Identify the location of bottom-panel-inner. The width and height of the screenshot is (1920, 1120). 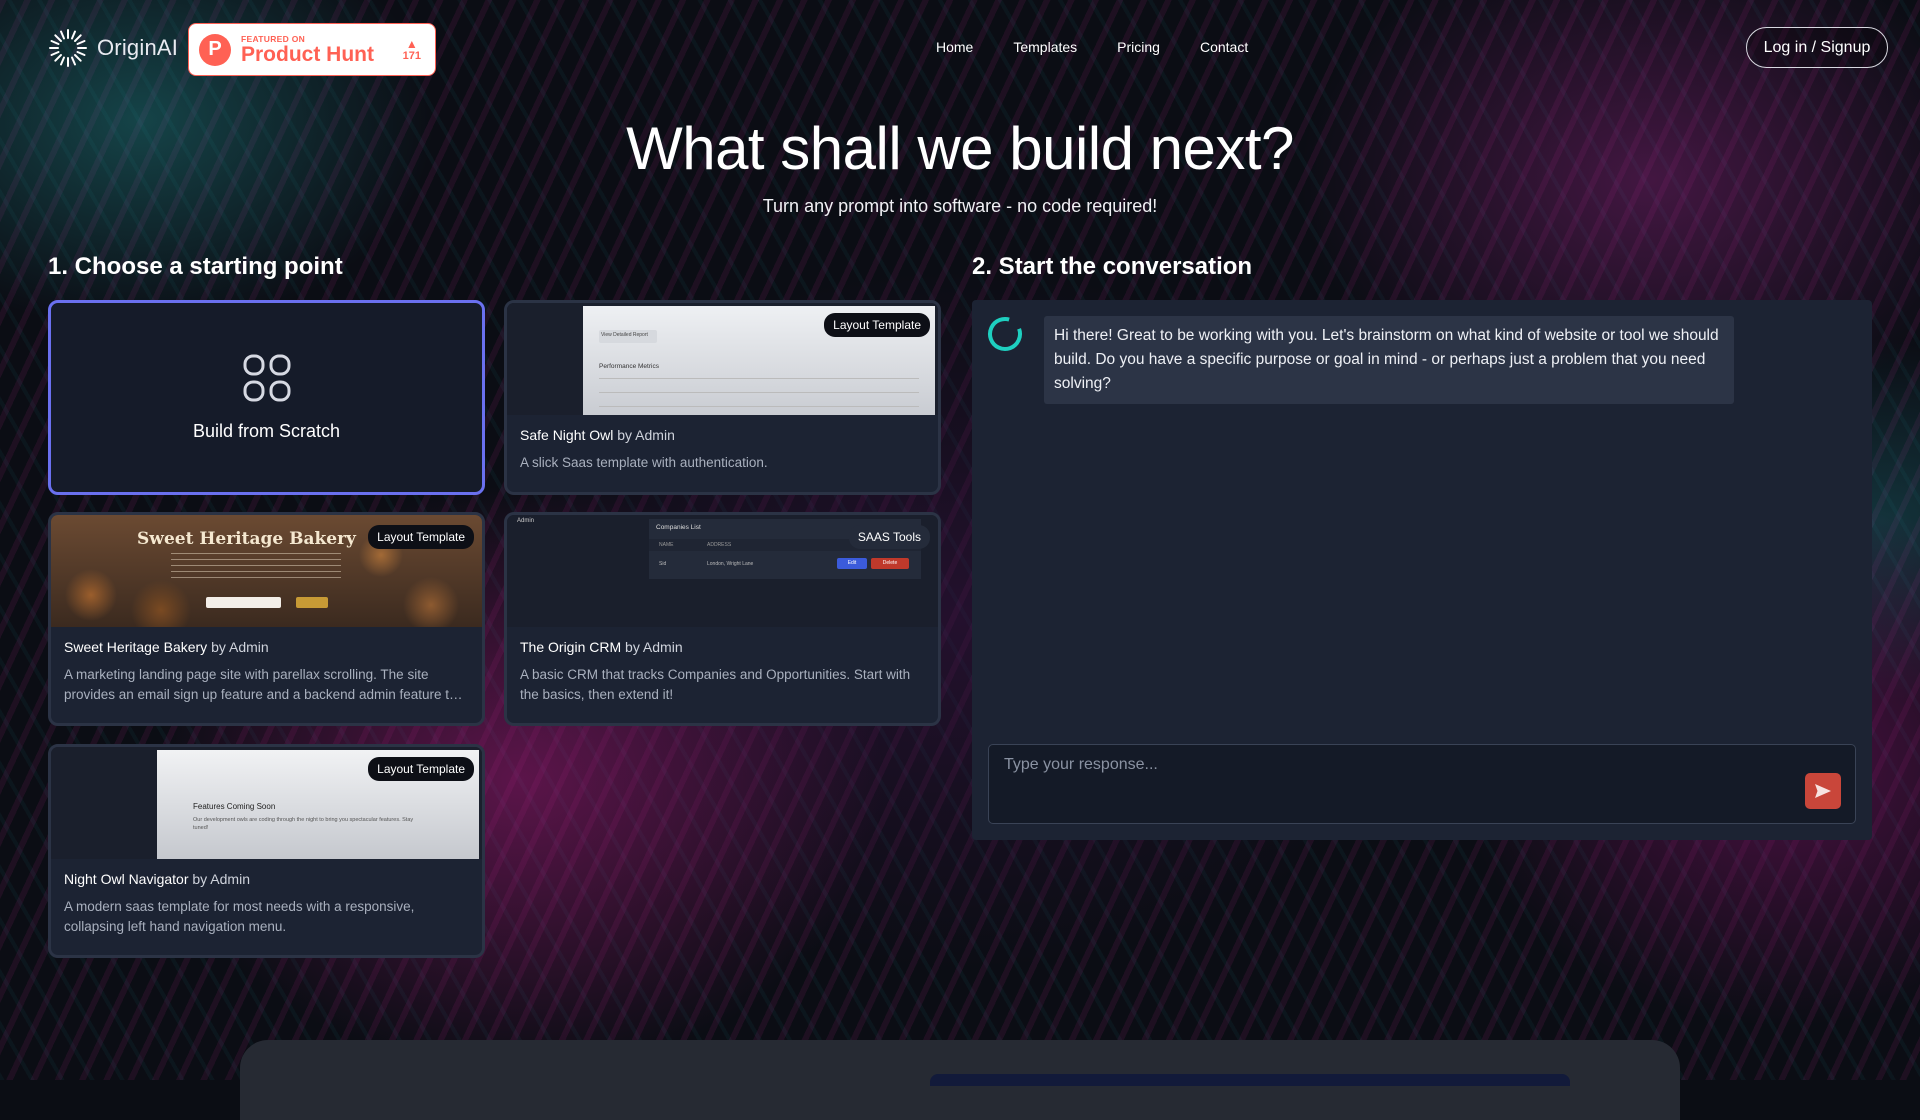
(1250, 1080).